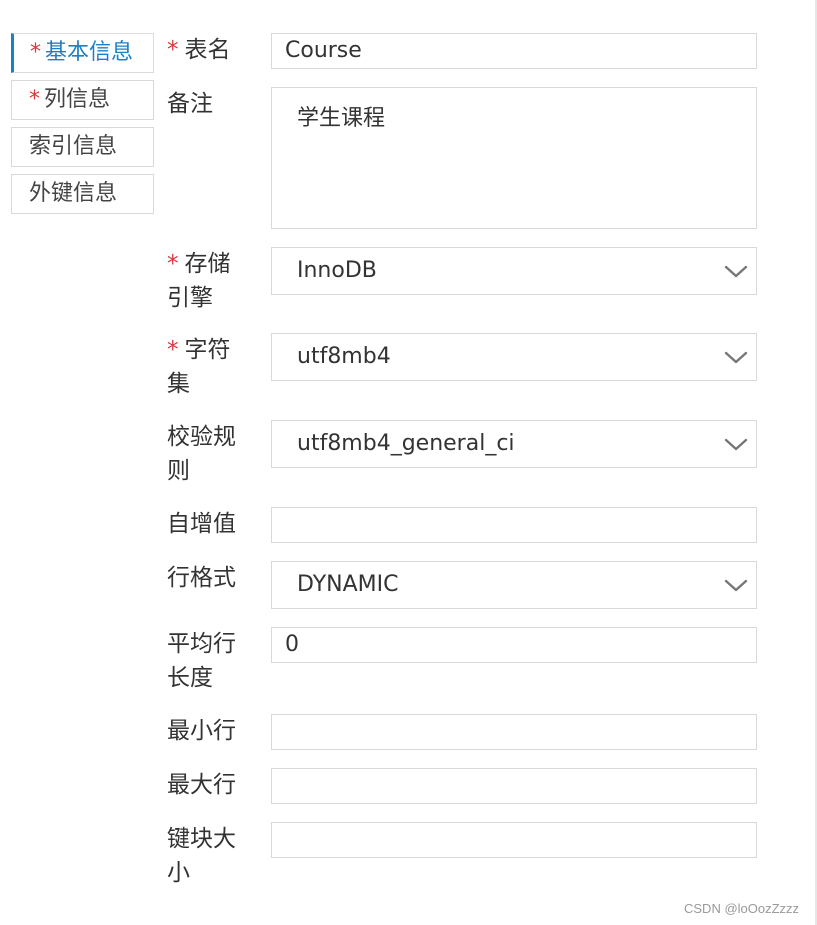 The image size is (817, 925). What do you see at coordinates (178, 384) in the screenshot?
I see `charset-label-line2: 集` at bounding box center [178, 384].